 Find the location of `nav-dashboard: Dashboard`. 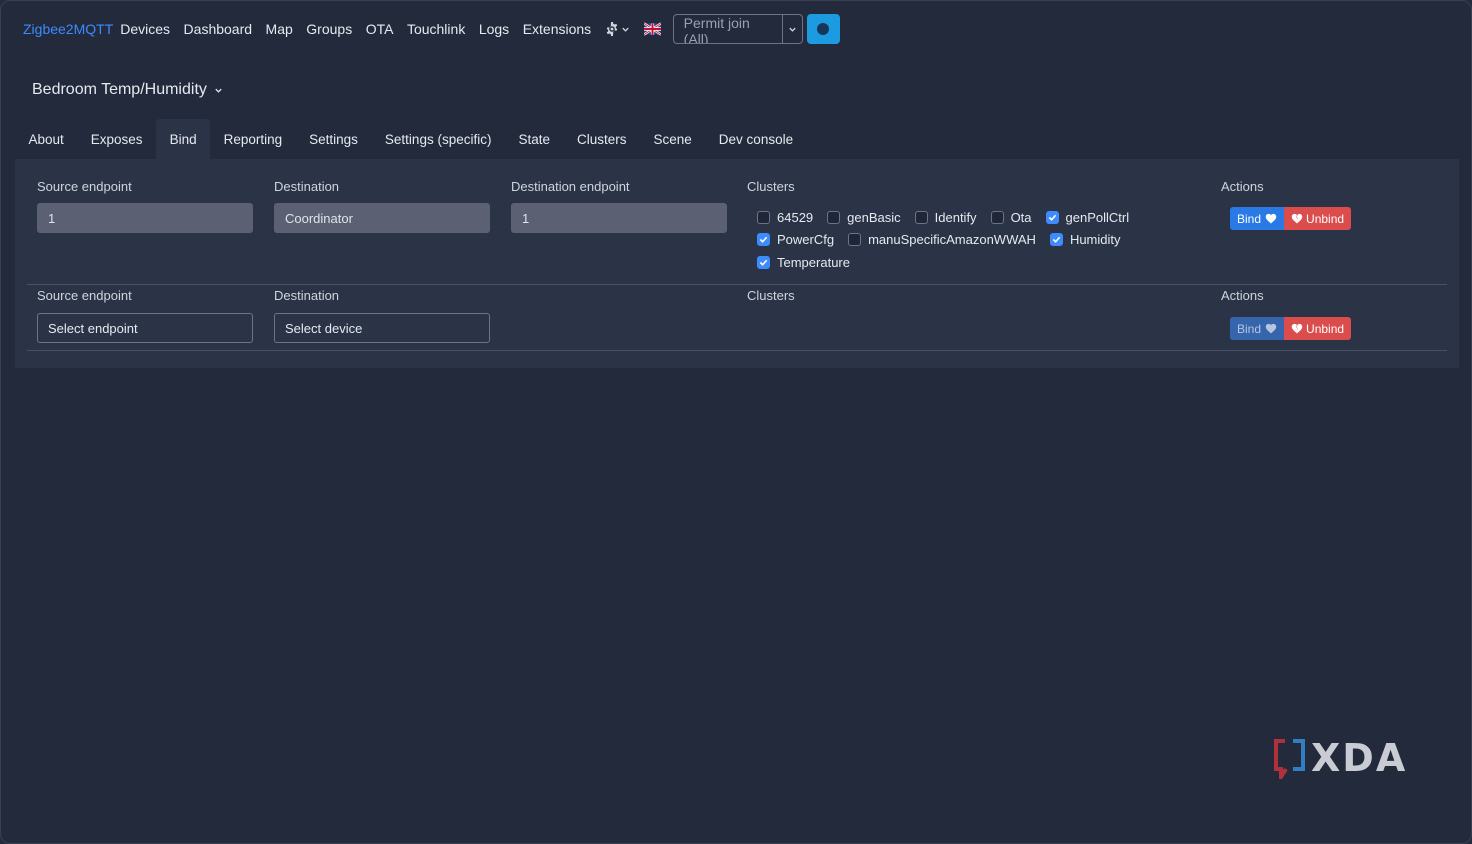

nav-dashboard: Dashboard is located at coordinates (218, 29).